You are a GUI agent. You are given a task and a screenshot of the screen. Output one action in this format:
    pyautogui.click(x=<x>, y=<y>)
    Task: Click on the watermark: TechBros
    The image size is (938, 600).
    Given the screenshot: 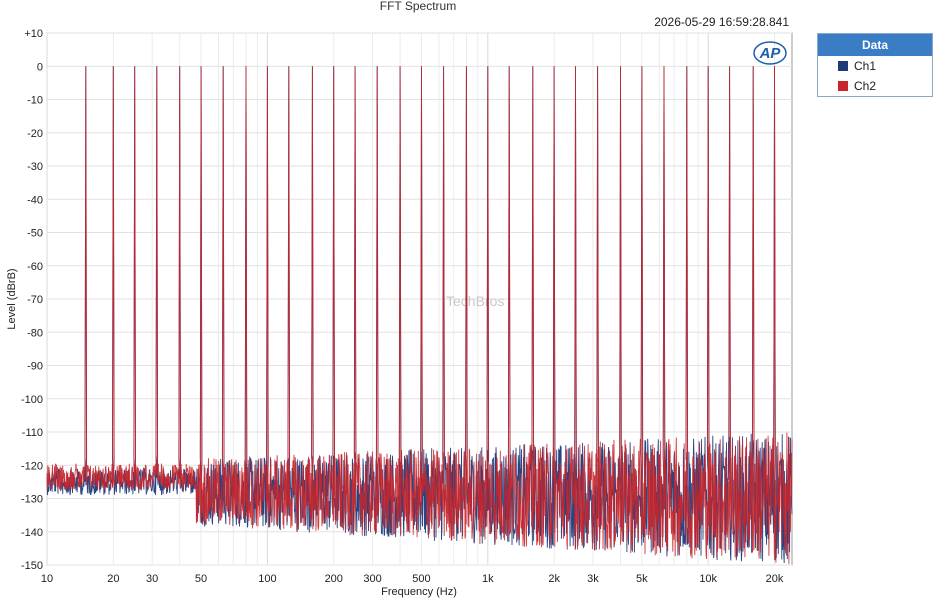 What is the action you would take?
    pyautogui.click(x=475, y=301)
    